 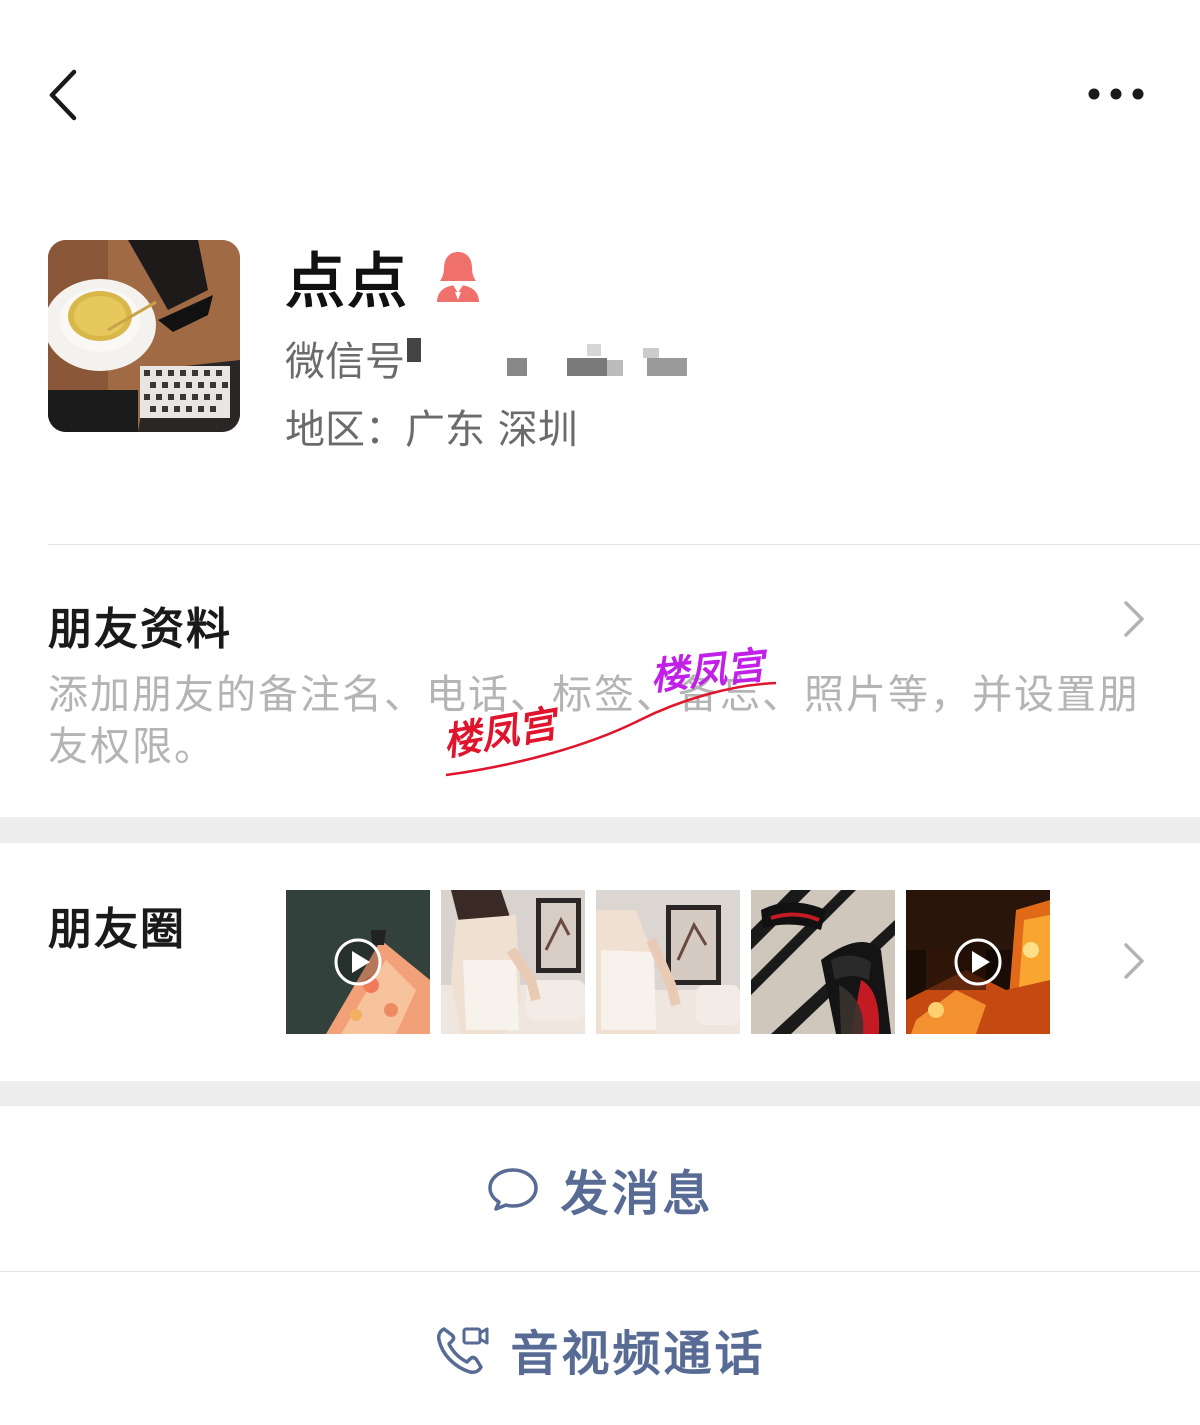 I want to click on chat-bubble-icon, so click(x=513, y=1189).